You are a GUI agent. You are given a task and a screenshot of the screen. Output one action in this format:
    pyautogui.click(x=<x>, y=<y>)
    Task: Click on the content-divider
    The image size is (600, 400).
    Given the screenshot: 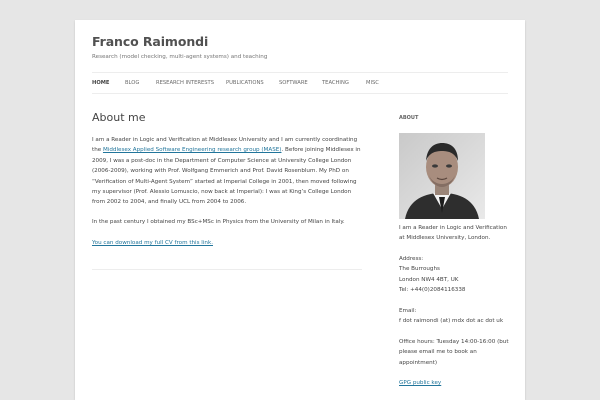 What is the action you would take?
    pyautogui.click(x=227, y=269)
    